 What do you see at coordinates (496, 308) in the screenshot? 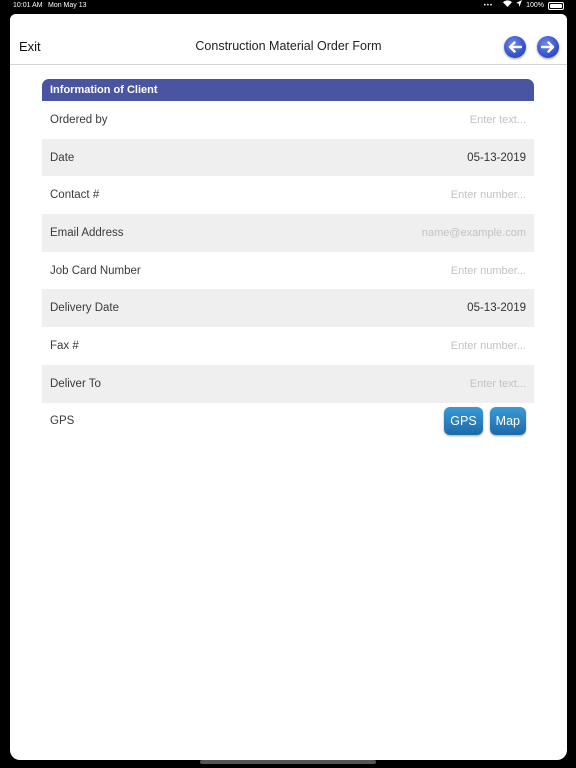
I see `delivery-date-picker: 05-13-2019` at bounding box center [496, 308].